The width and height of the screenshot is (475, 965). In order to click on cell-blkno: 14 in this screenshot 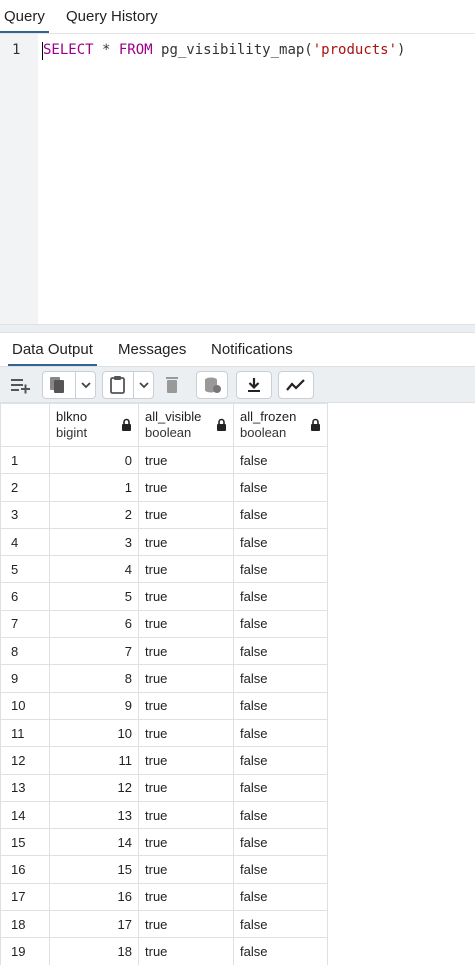, I will do `click(94, 842)`.